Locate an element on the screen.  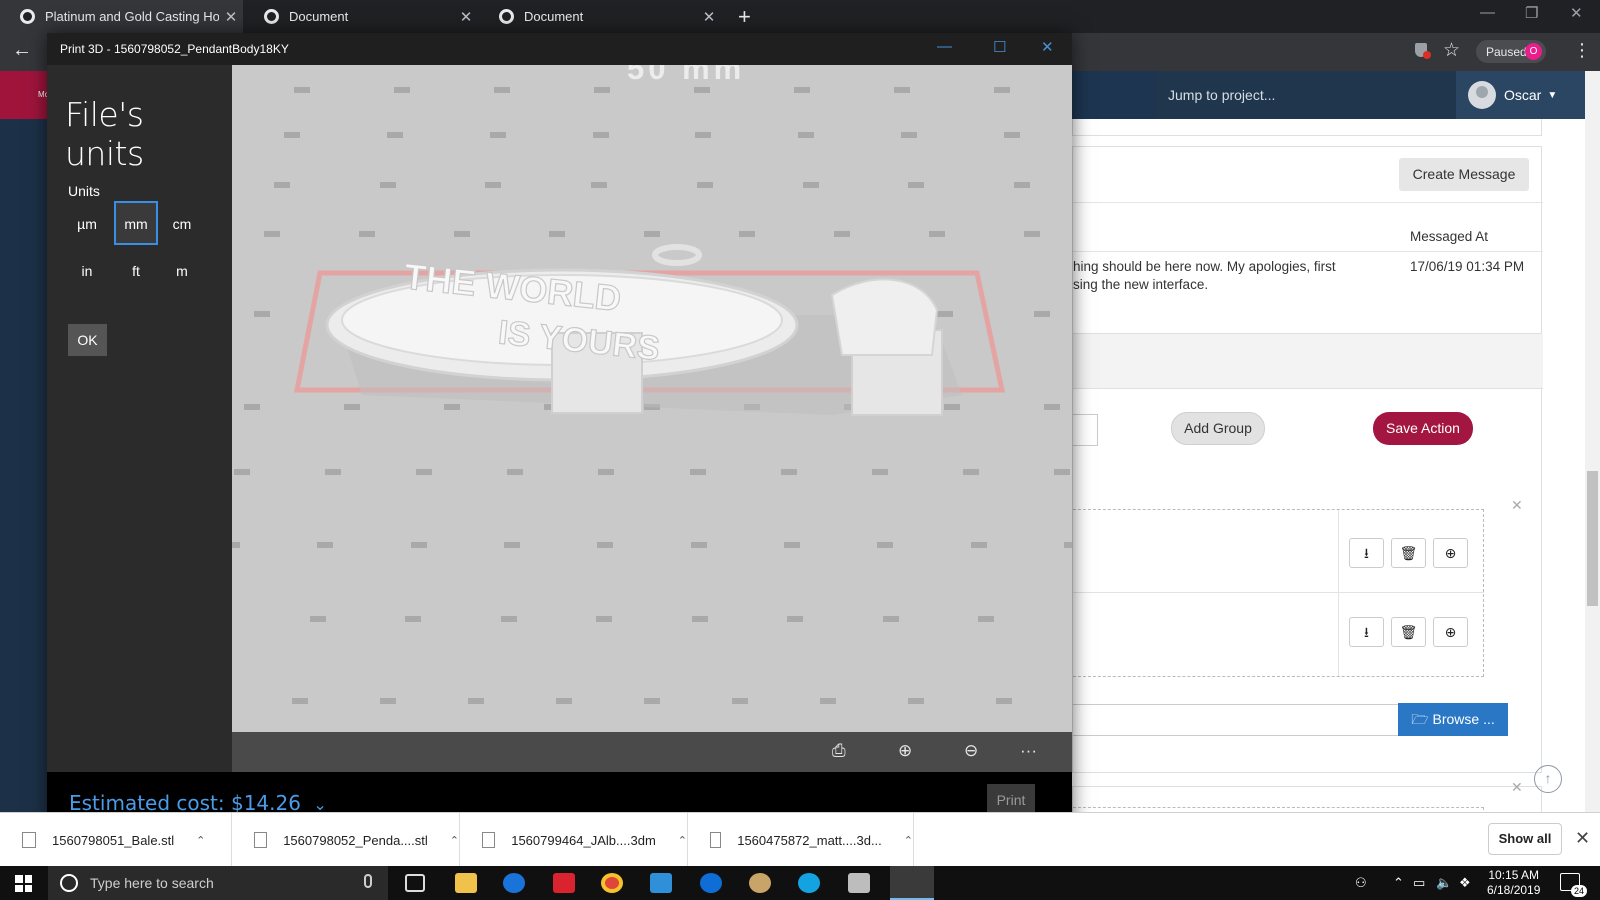
group-name-input is located at coordinates (1085, 430).